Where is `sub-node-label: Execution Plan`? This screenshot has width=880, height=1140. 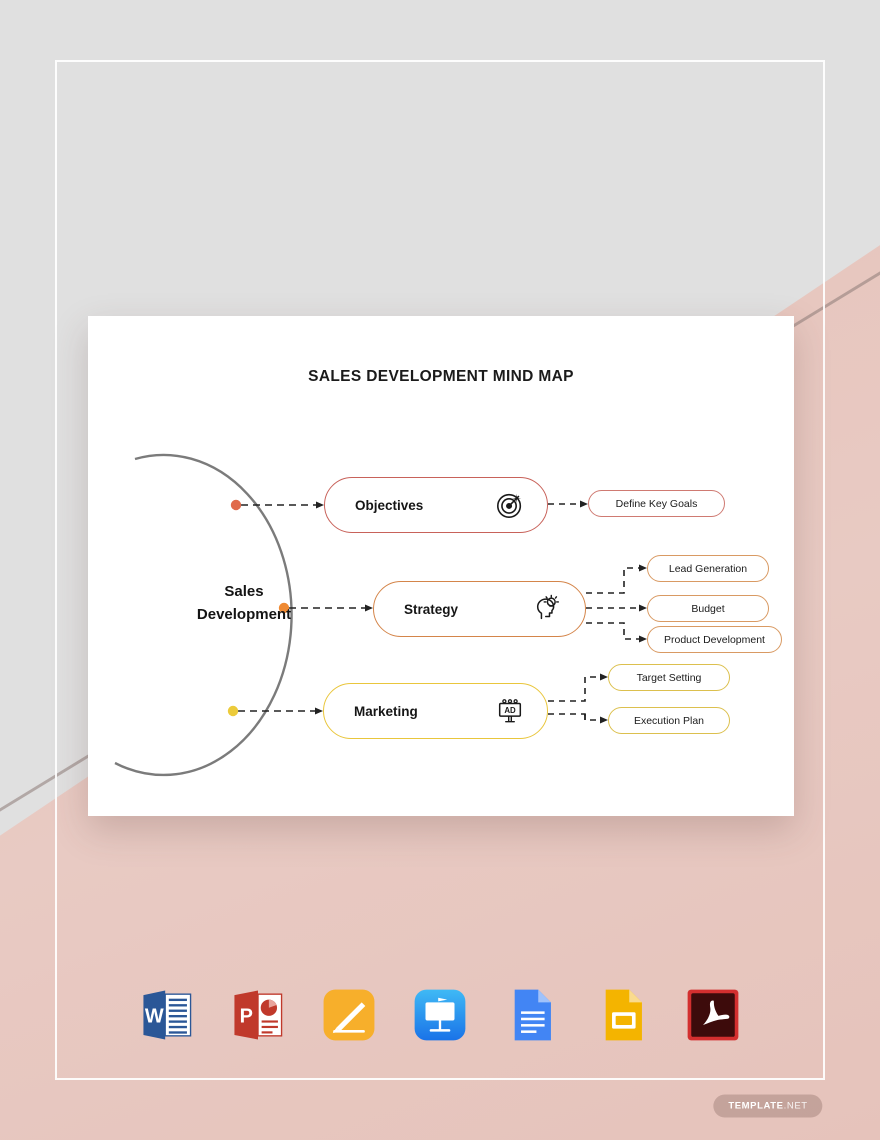
sub-node-label: Execution Plan is located at coordinates (669, 720).